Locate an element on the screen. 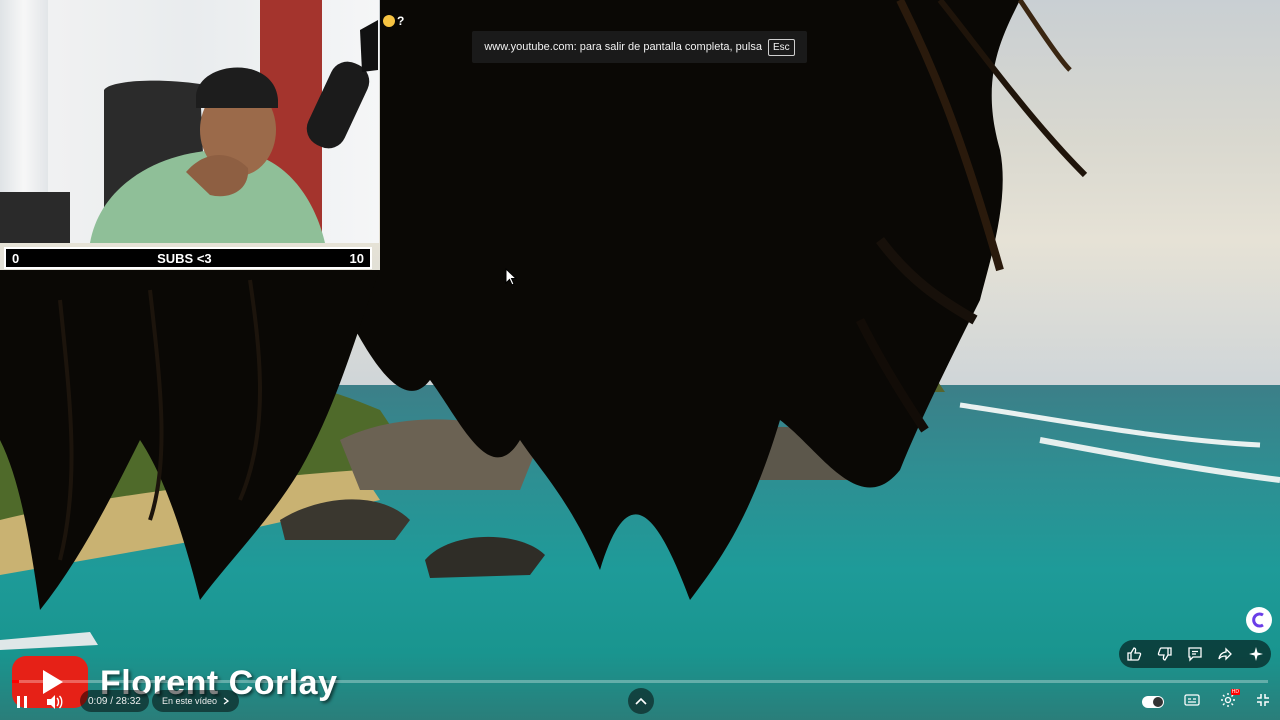 This screenshot has width=1280, height=720. volume-button is located at coordinates (55, 702).